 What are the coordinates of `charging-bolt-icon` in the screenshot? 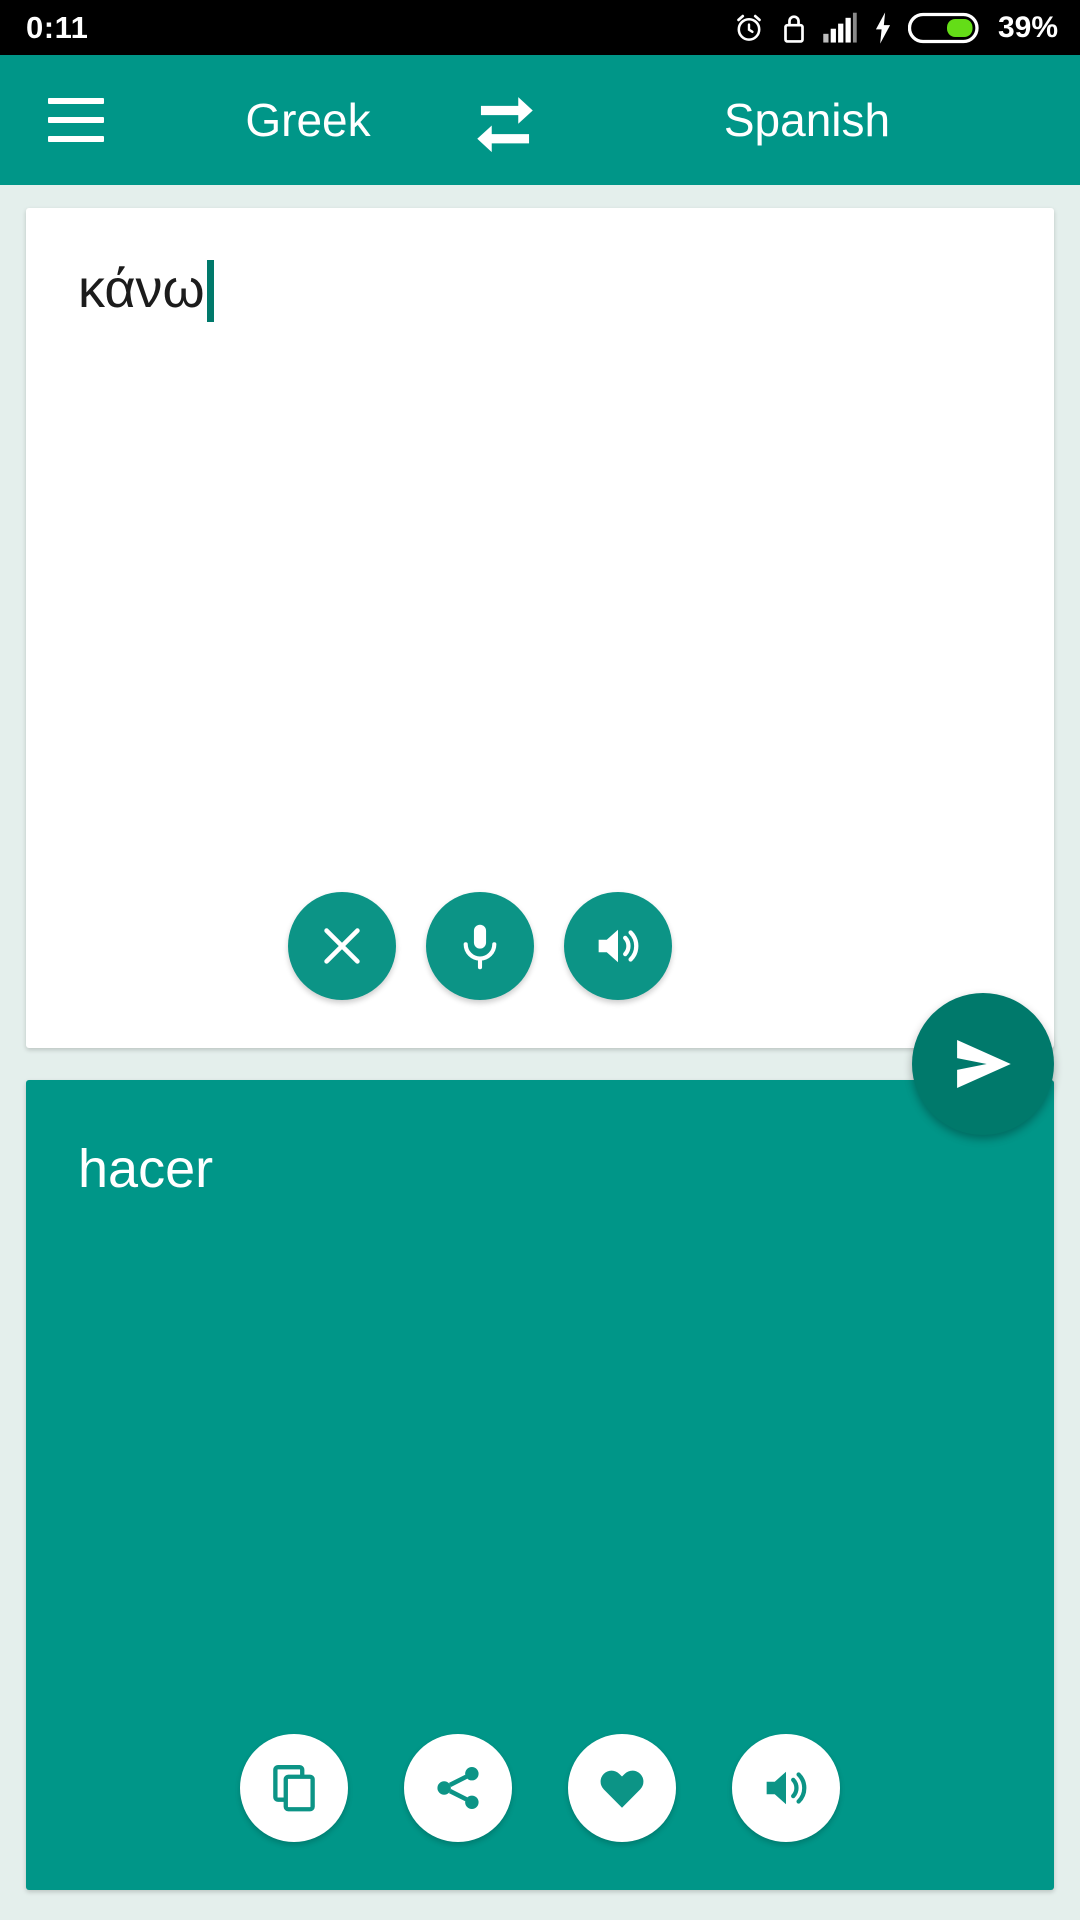 It's located at (883, 27).